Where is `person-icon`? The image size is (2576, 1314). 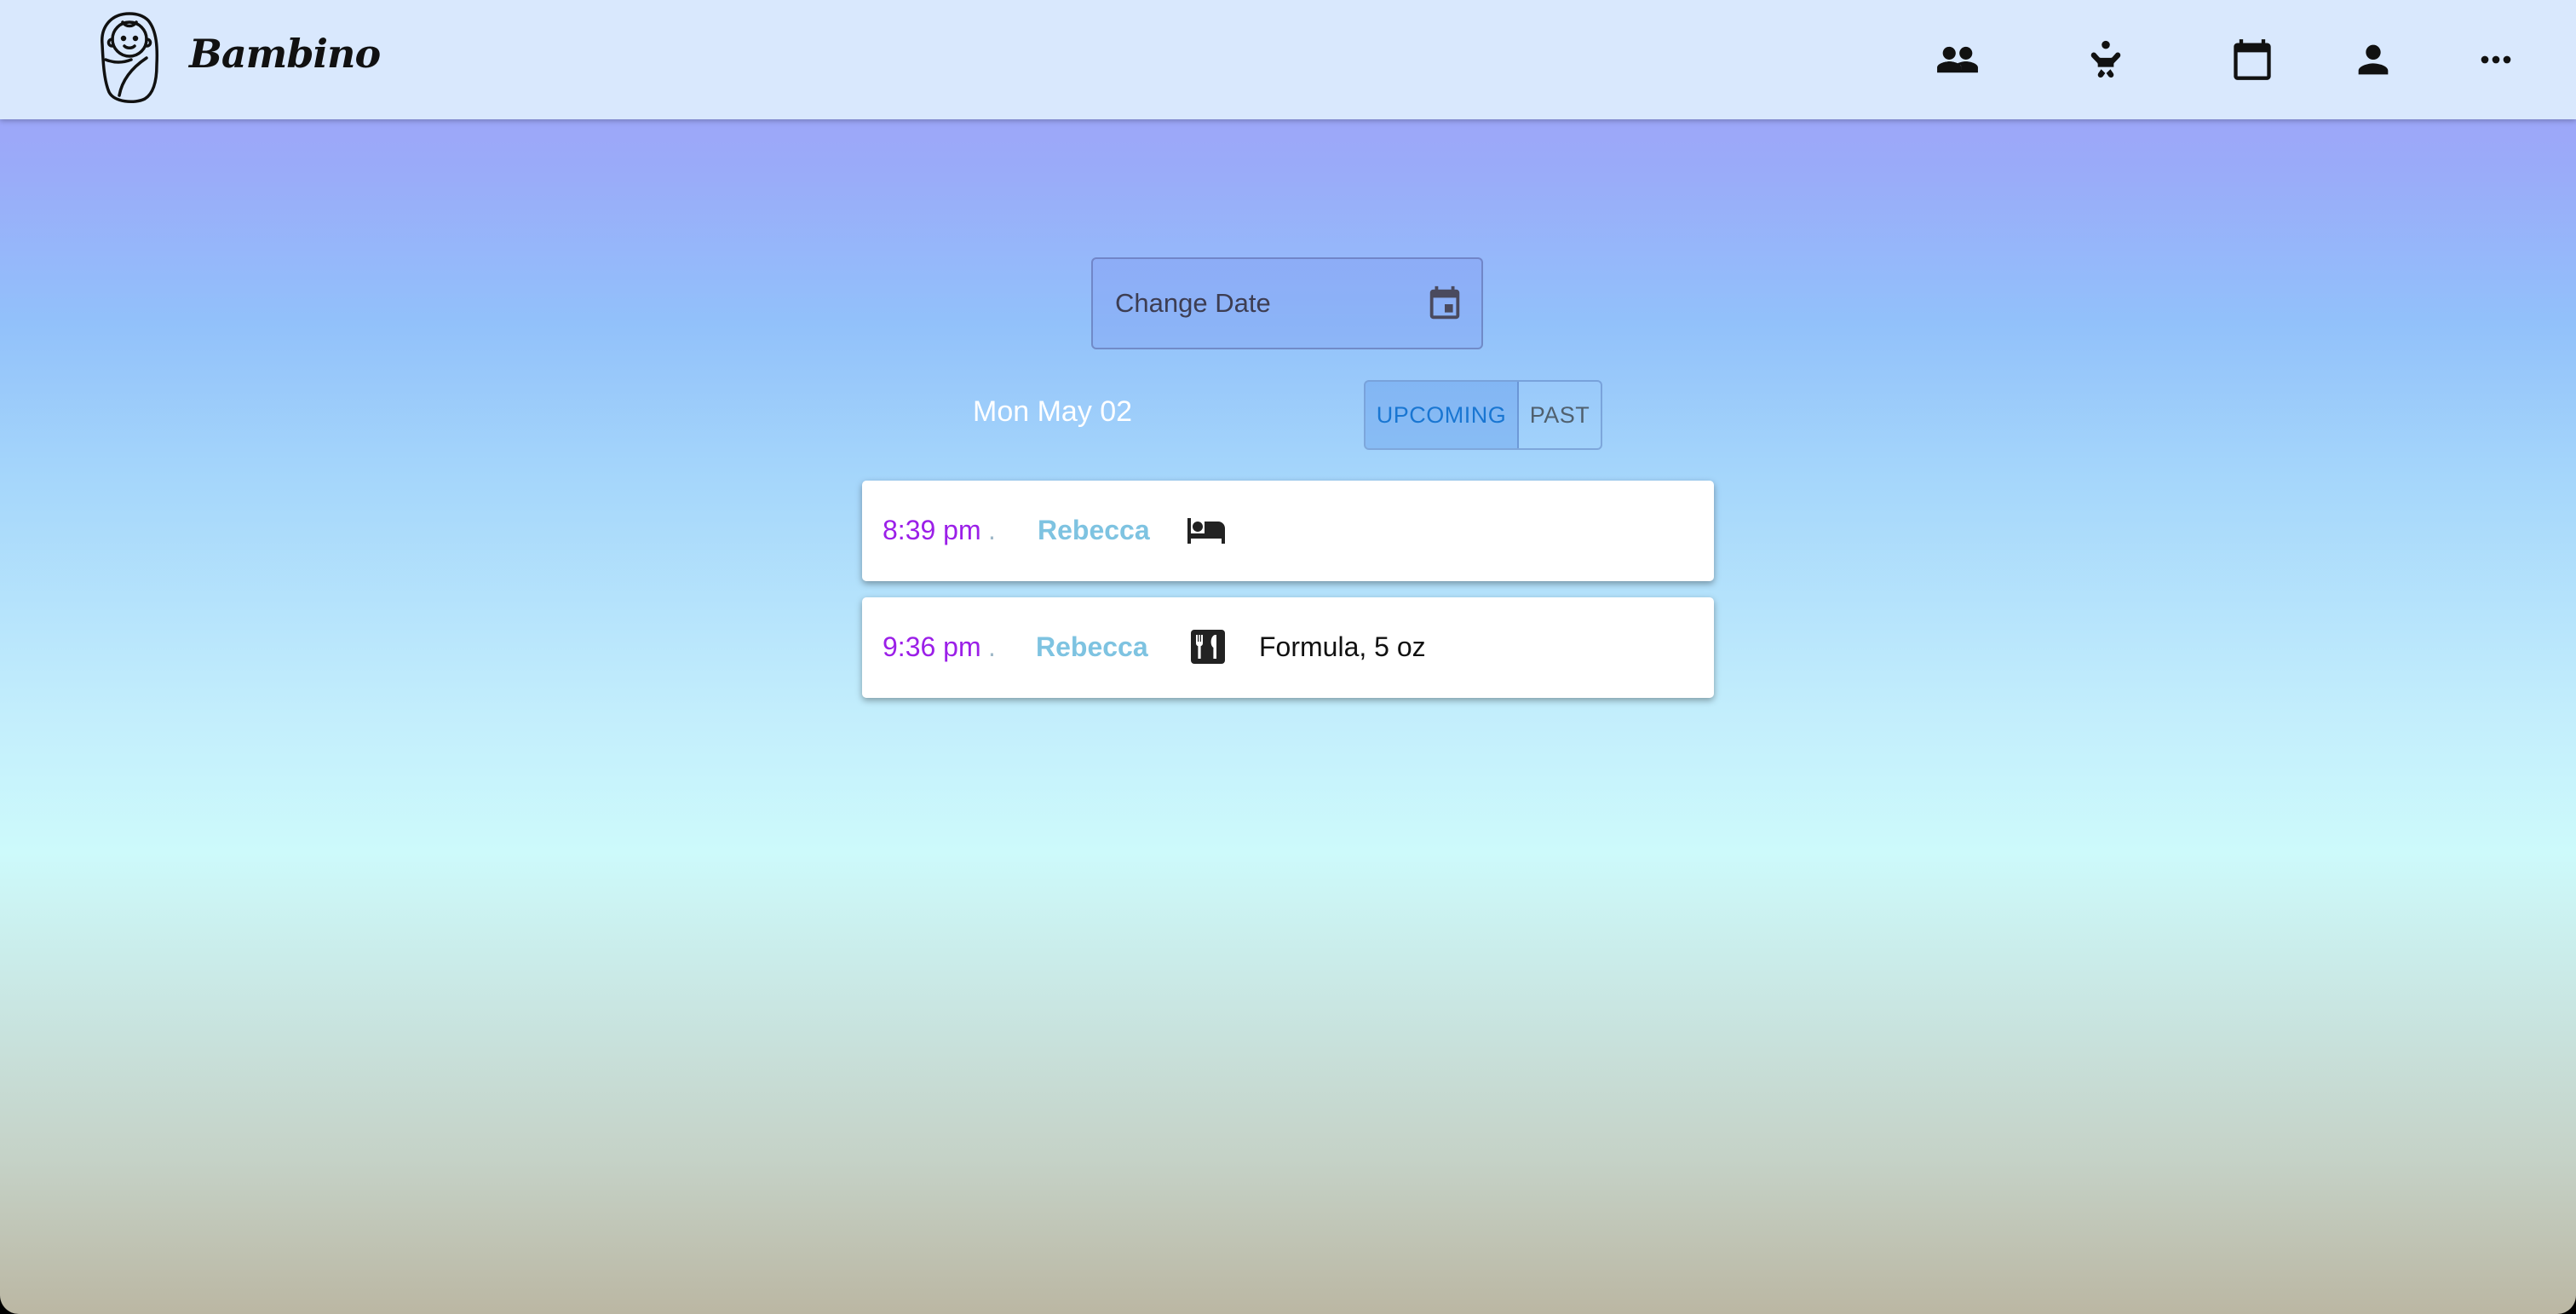 person-icon is located at coordinates (2374, 59).